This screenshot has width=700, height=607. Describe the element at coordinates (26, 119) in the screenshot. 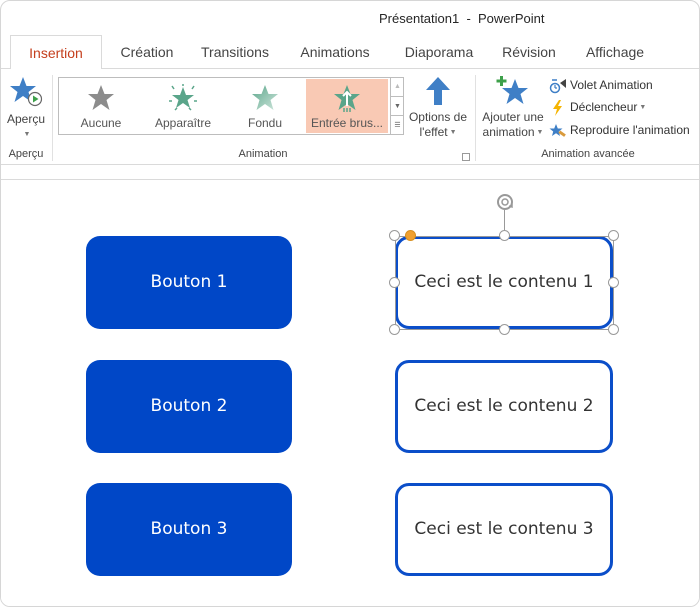

I see `preview-button-label: Aperçu` at that location.